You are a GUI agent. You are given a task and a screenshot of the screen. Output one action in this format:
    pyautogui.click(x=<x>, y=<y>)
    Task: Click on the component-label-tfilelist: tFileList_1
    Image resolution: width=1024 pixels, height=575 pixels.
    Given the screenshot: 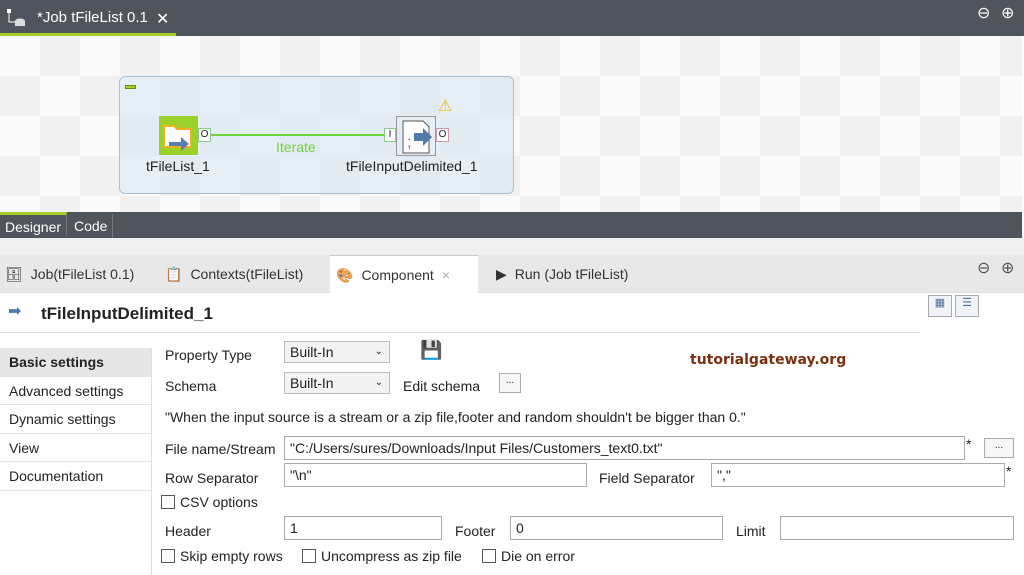 What is the action you would take?
    pyautogui.click(x=178, y=166)
    